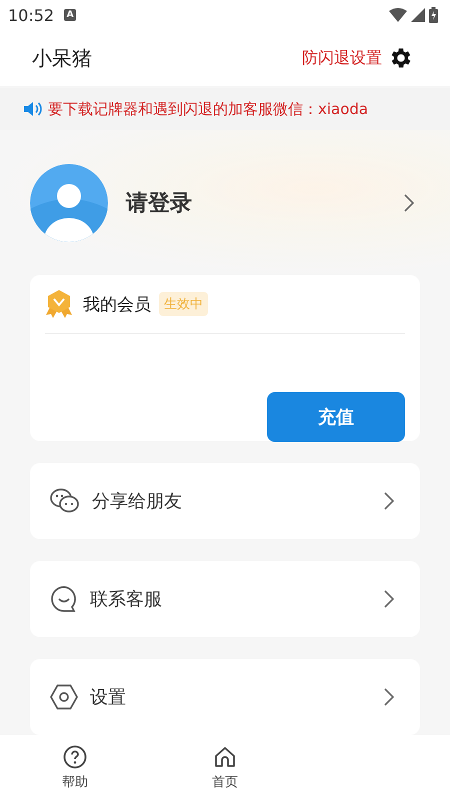  What do you see at coordinates (183, 304) in the screenshot?
I see `membership-status: 生效中` at bounding box center [183, 304].